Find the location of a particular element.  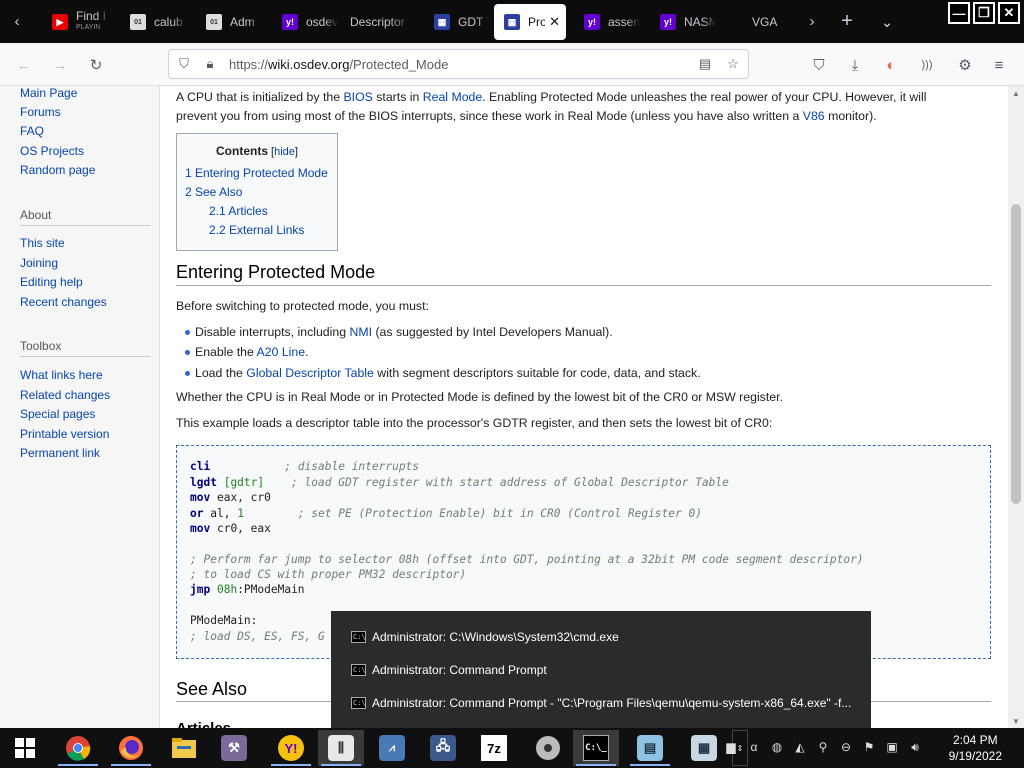

sidebar-link-forums: Forums is located at coordinates (40, 112).